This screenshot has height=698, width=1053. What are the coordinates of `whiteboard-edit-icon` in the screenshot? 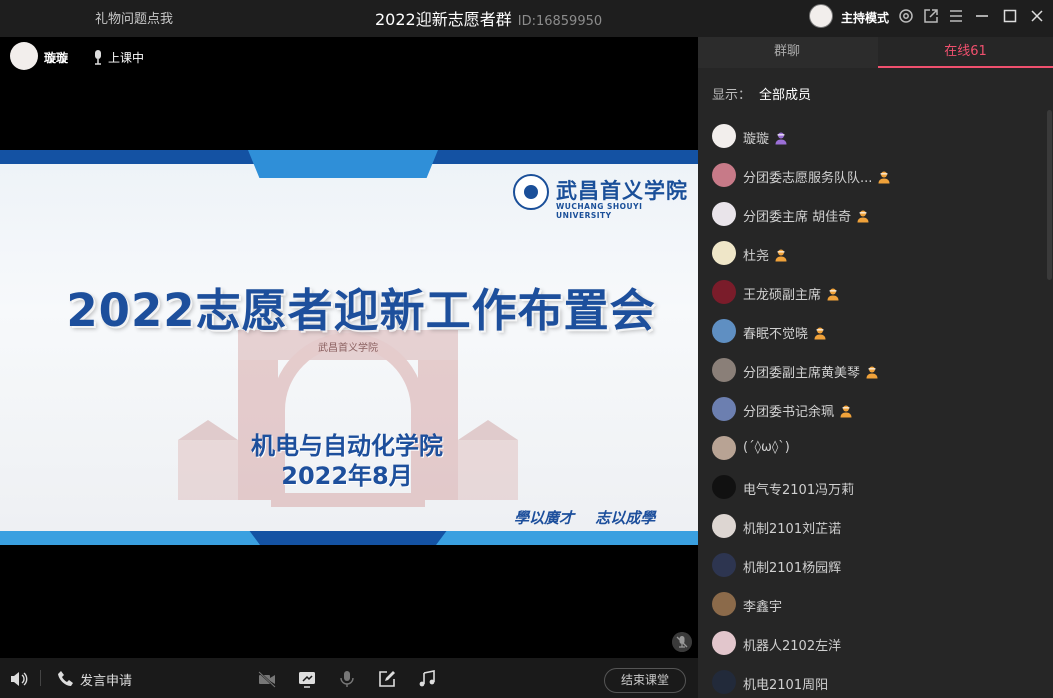 It's located at (387, 679).